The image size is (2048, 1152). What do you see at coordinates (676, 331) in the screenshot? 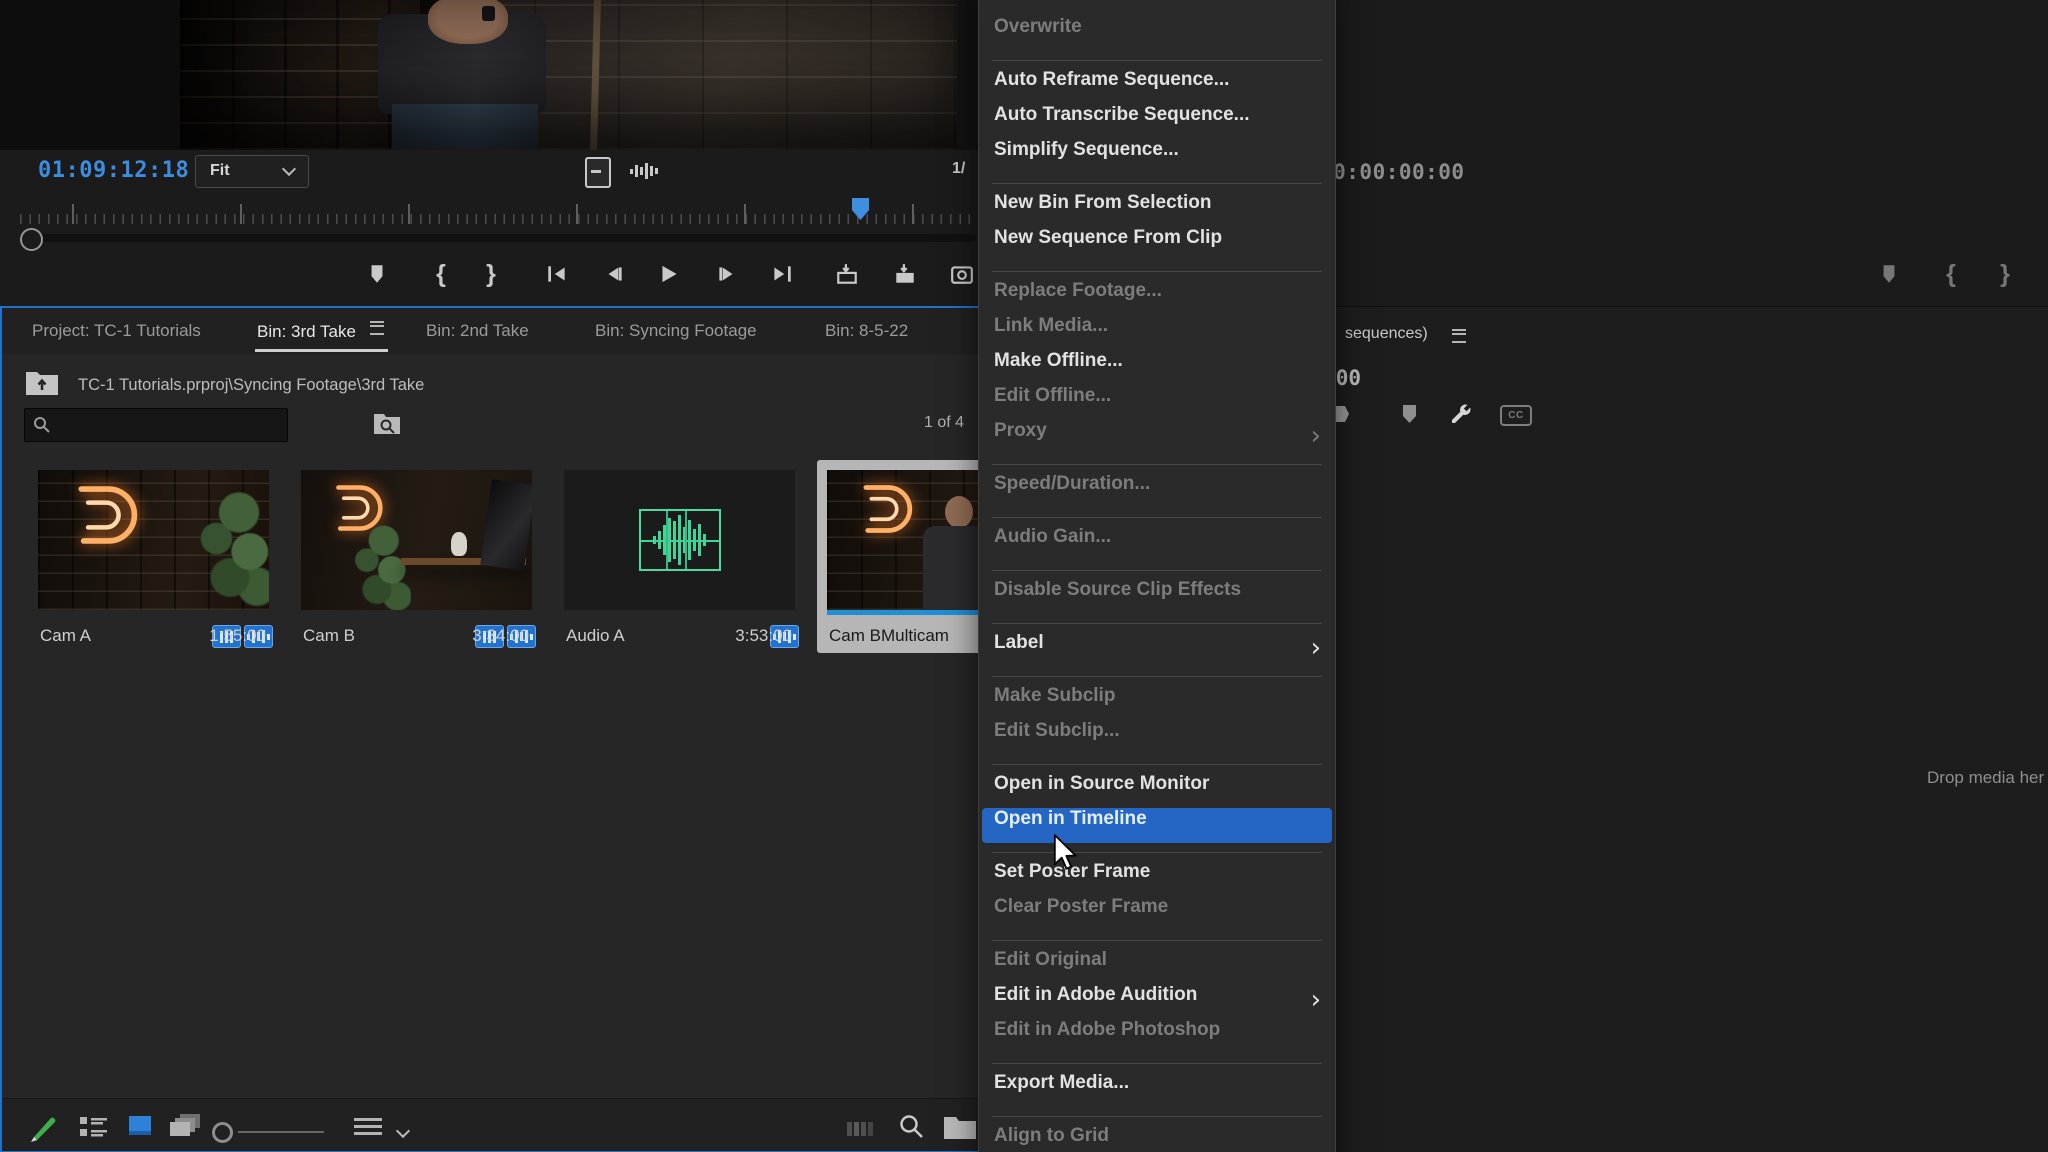
I see `tab-bin-syncing-footage: Bin: Syncing Footage` at bounding box center [676, 331].